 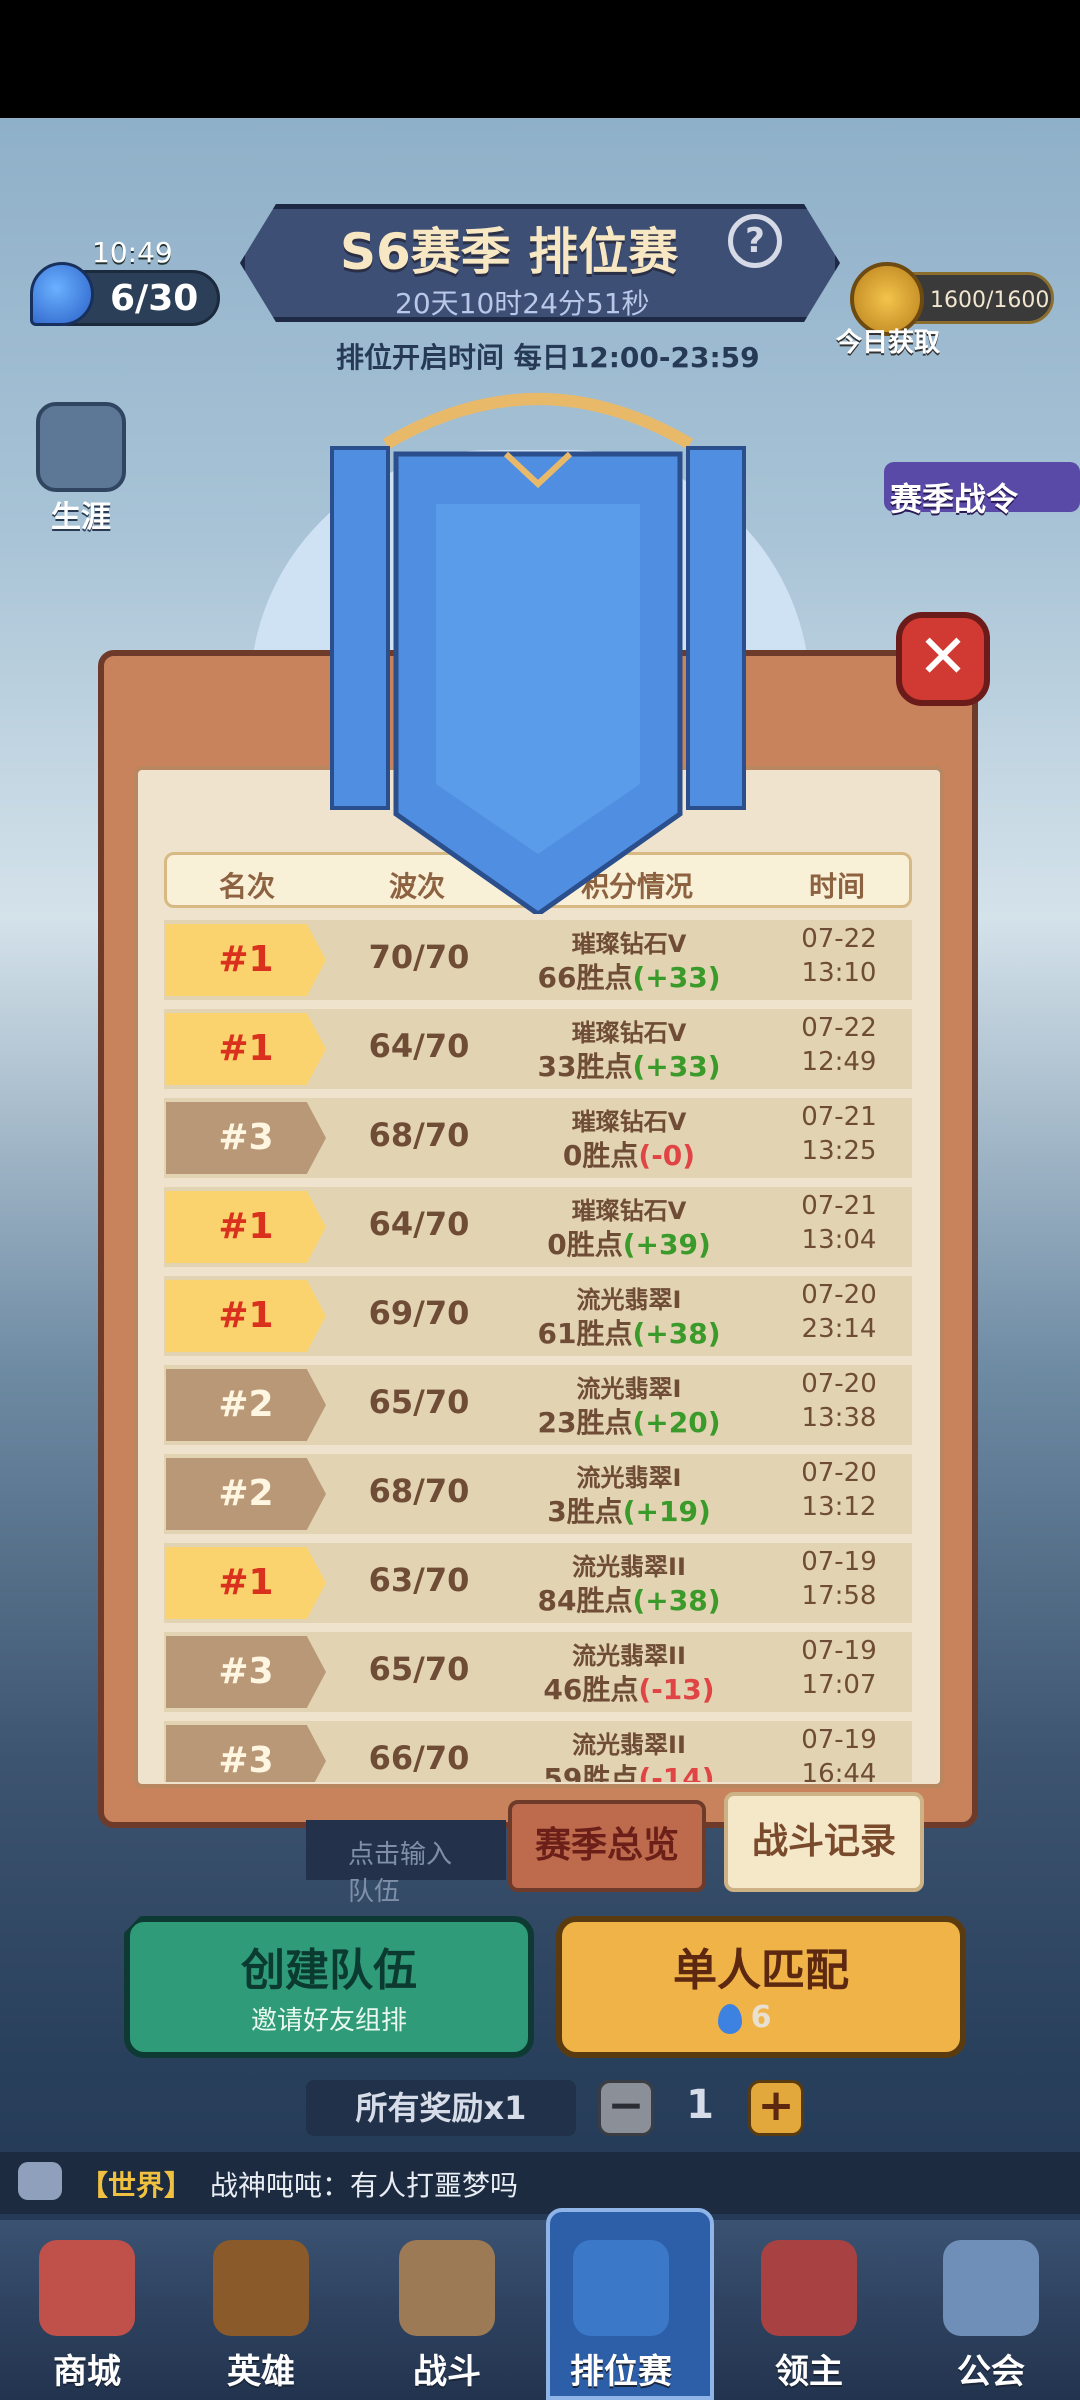 I want to click on quantity-value: 1, so click(x=700, y=2105).